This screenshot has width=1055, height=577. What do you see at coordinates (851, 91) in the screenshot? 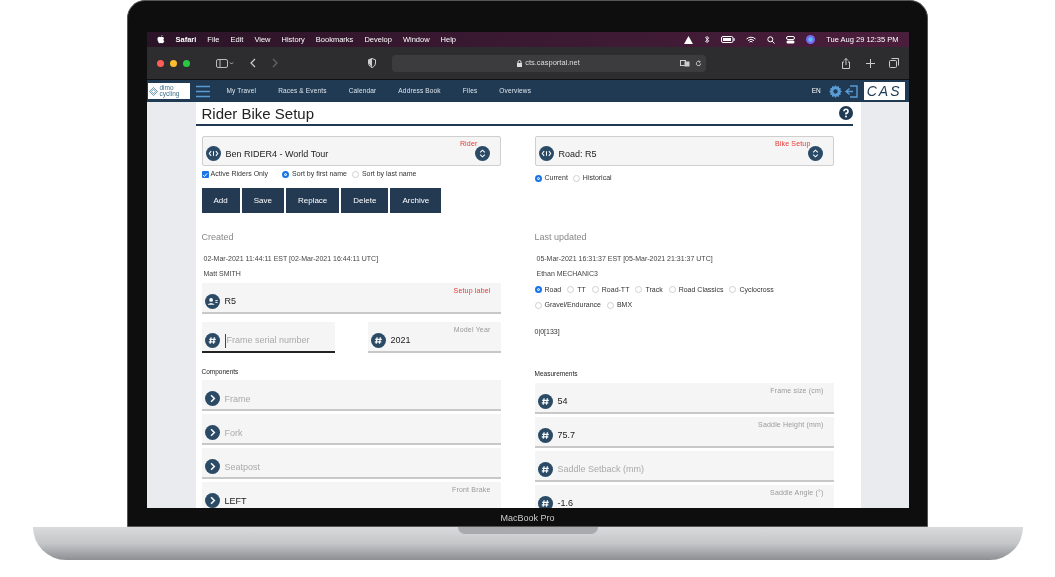
I see `logout-icon` at bounding box center [851, 91].